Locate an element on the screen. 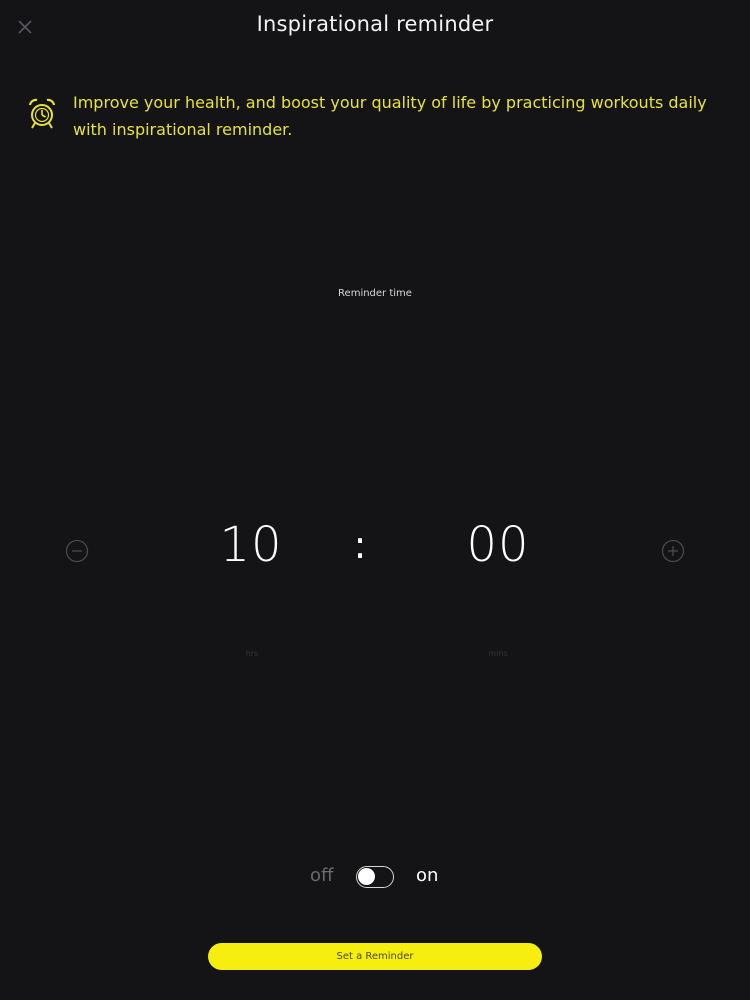 This screenshot has height=1000, width=750. decrease-time-button is located at coordinates (77, 551).